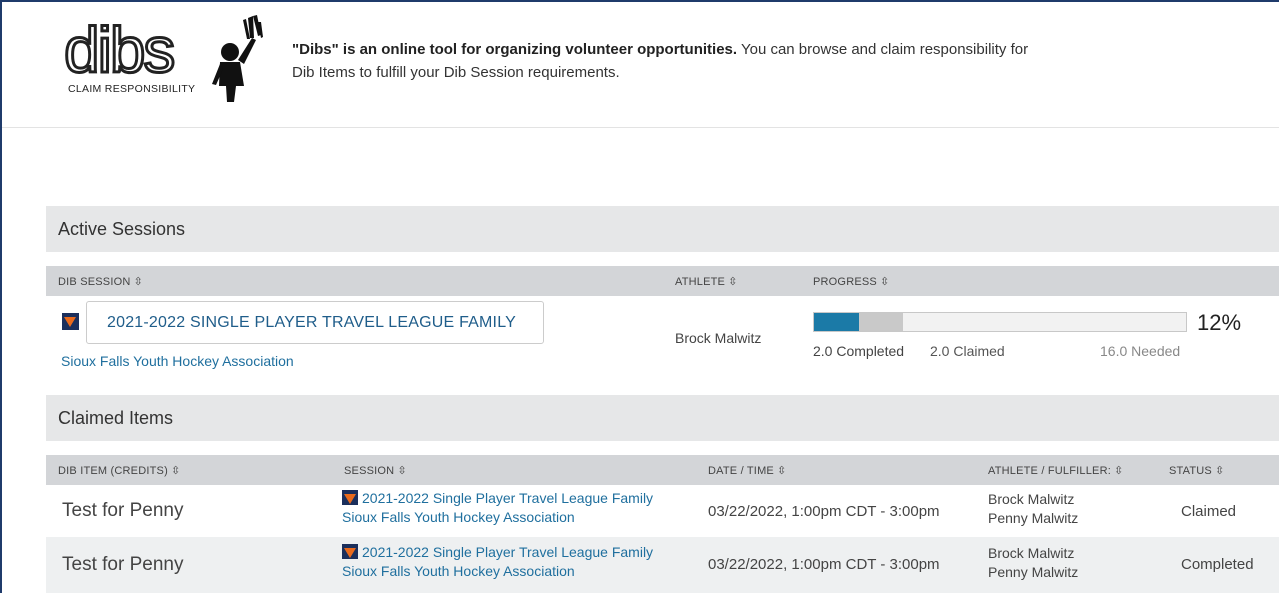  What do you see at coordinates (1209, 511) in the screenshot?
I see `status-text: Claimed` at bounding box center [1209, 511].